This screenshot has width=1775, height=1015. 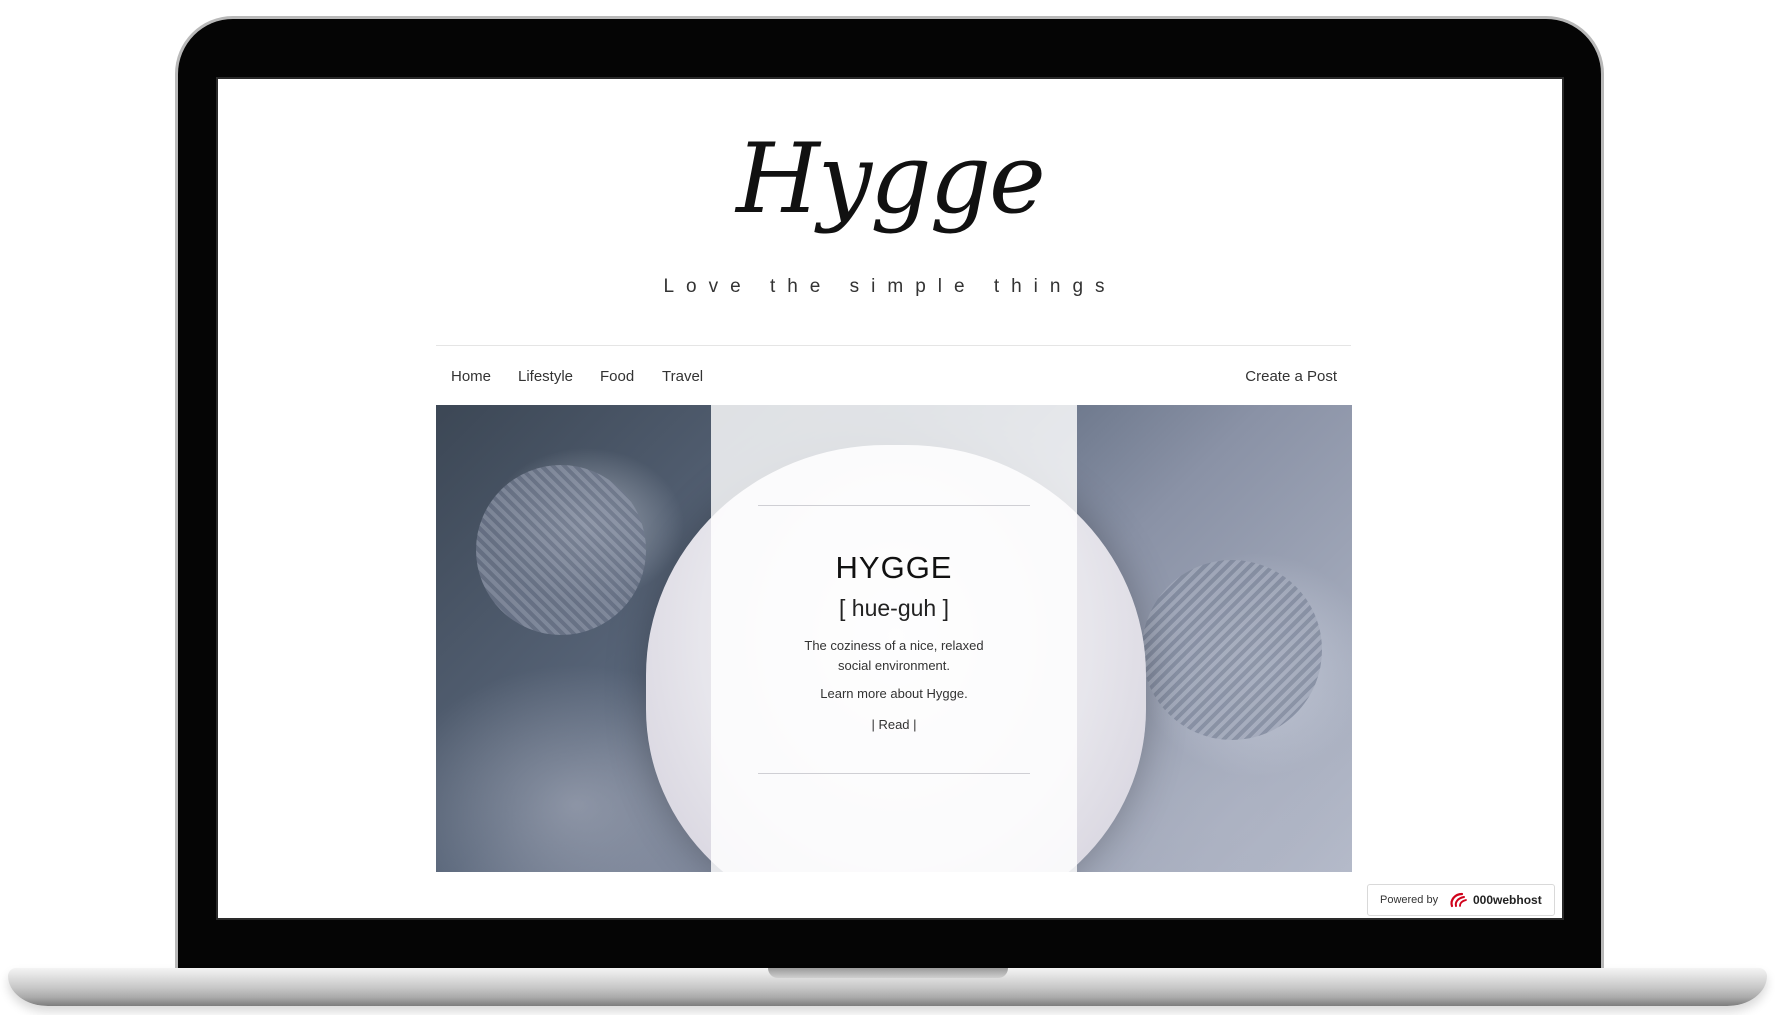 I want to click on hero-title: HYGGE, so click(x=894, y=567).